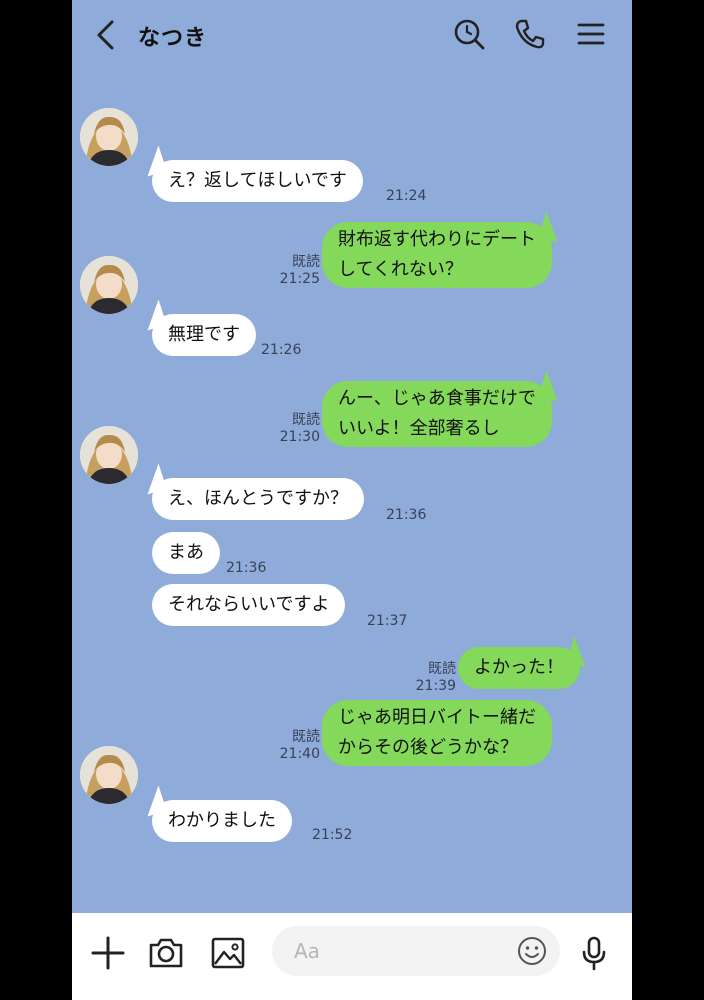 This screenshot has height=1000, width=704. What do you see at coordinates (166, 953) in the screenshot?
I see `camera-icon` at bounding box center [166, 953].